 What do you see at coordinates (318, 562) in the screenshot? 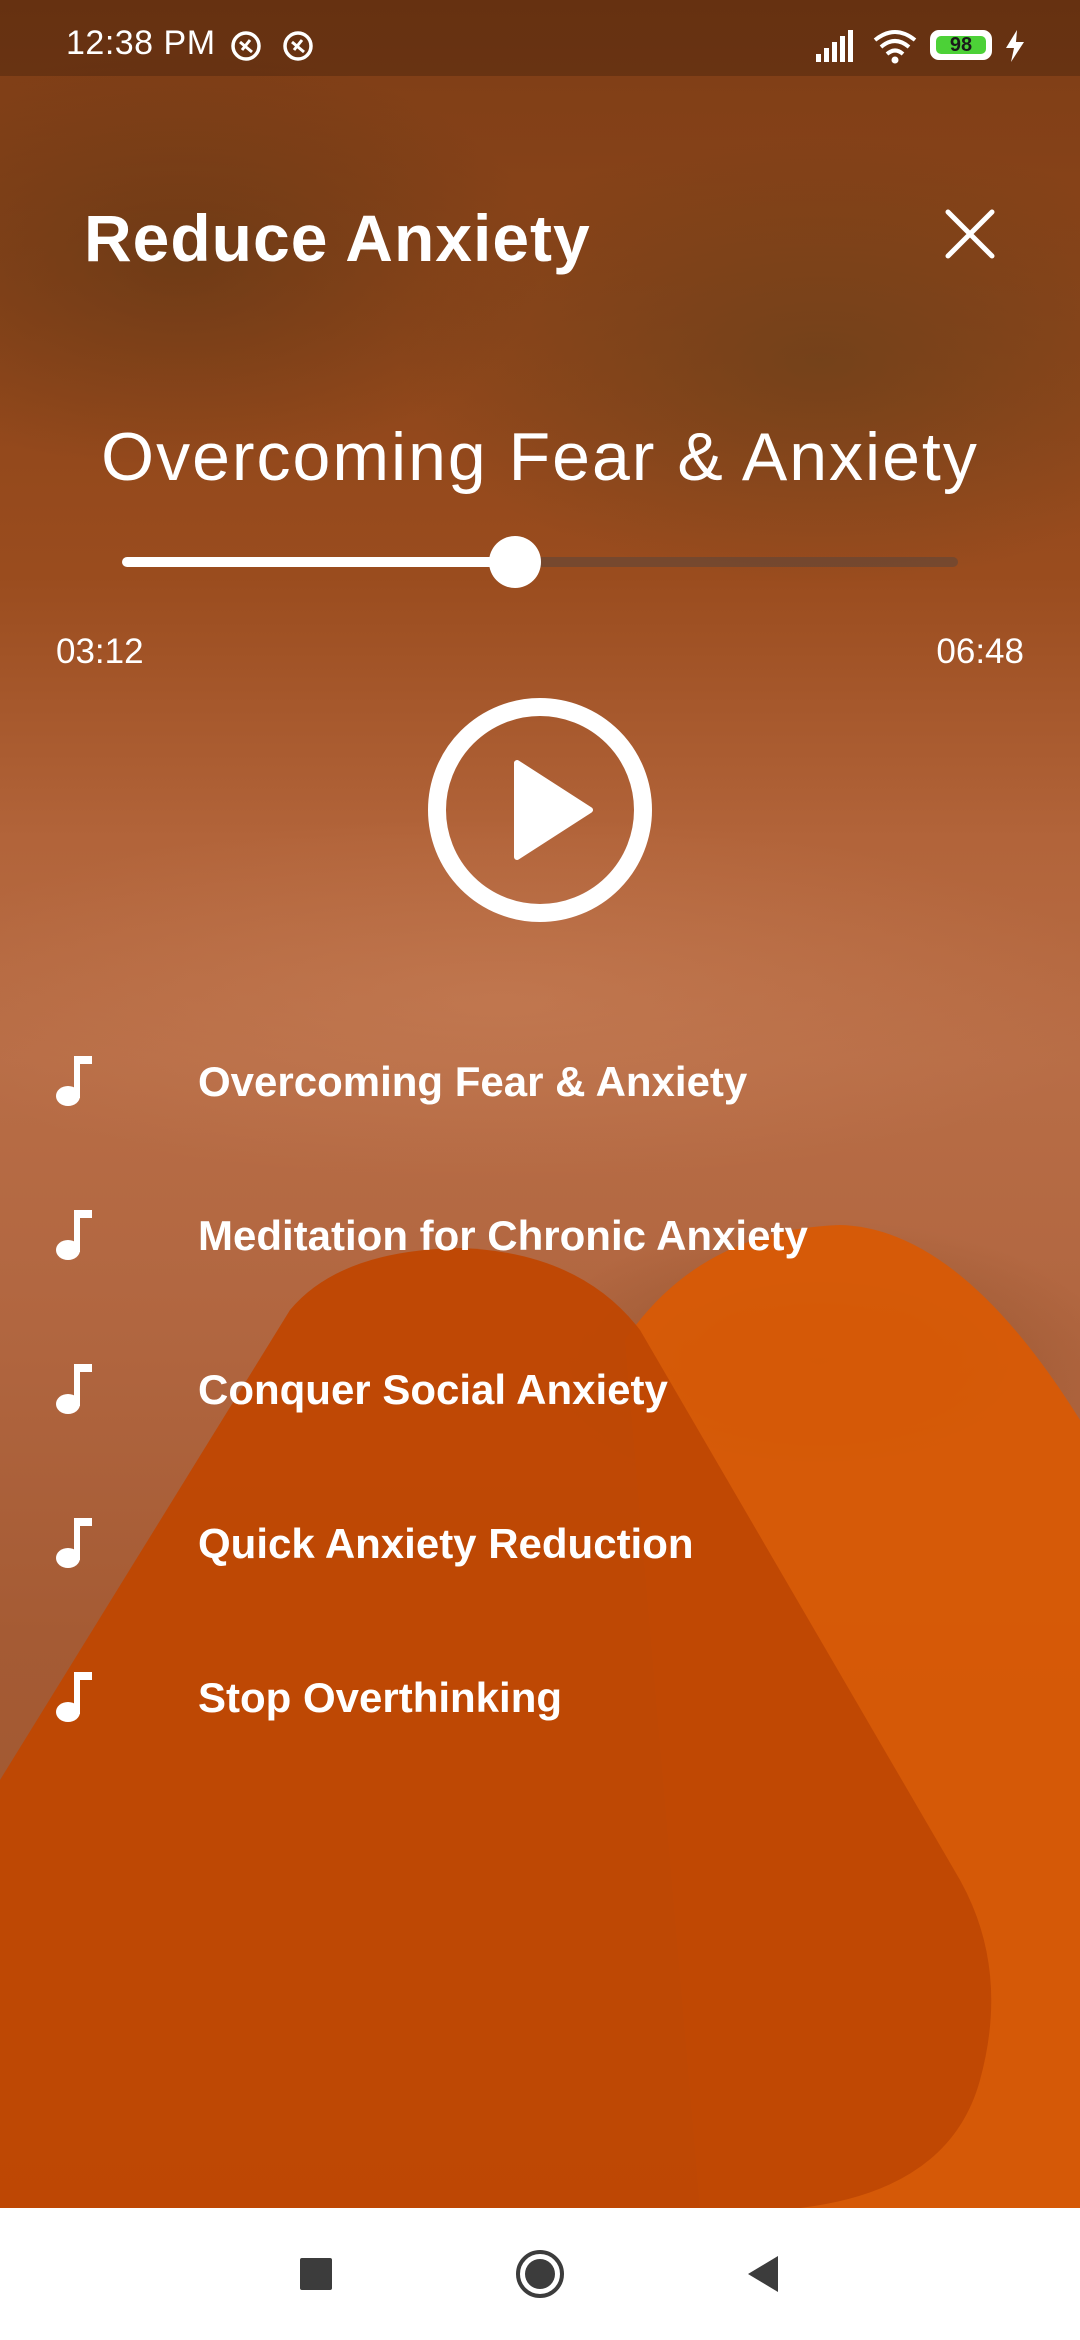
I see `seek-progress` at bounding box center [318, 562].